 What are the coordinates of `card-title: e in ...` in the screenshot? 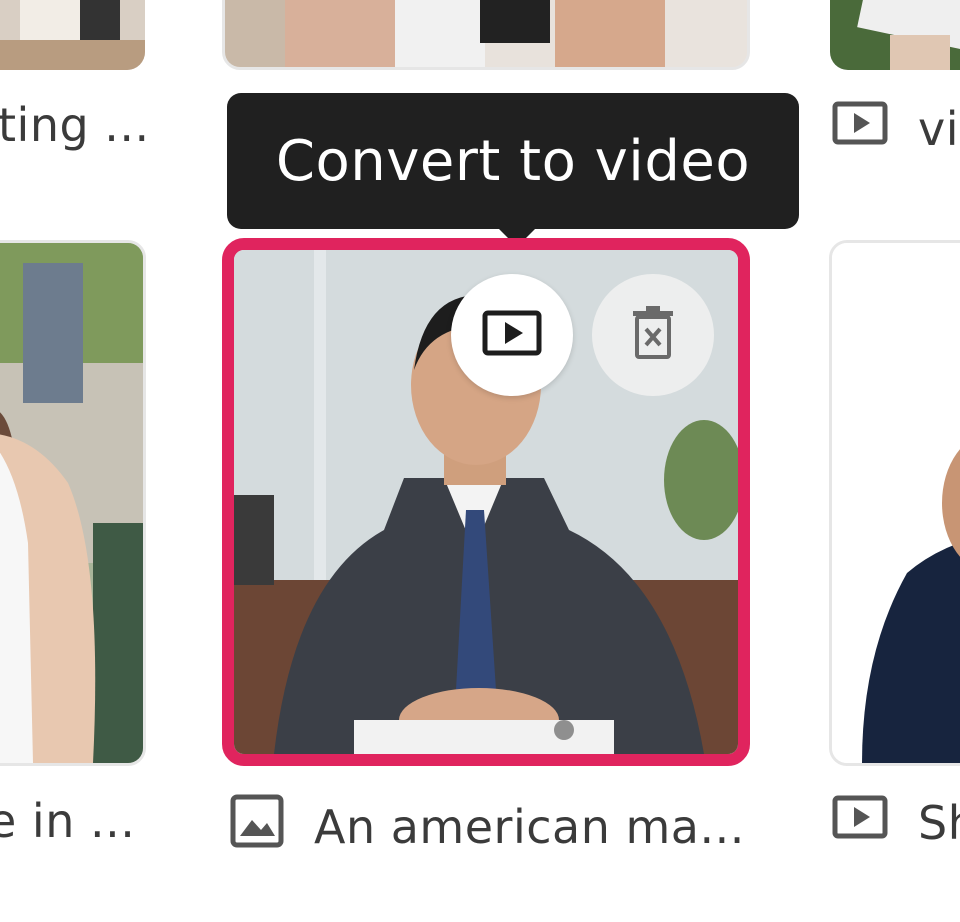 It's located at (68, 821).